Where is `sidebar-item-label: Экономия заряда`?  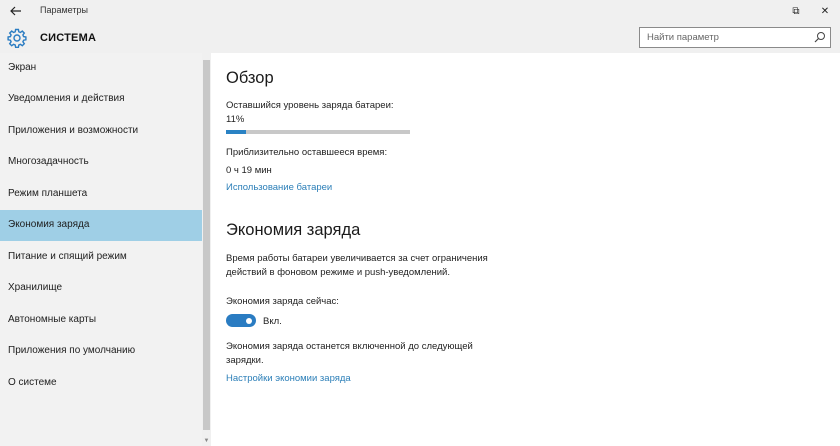 sidebar-item-label: Экономия заряда is located at coordinates (49, 224).